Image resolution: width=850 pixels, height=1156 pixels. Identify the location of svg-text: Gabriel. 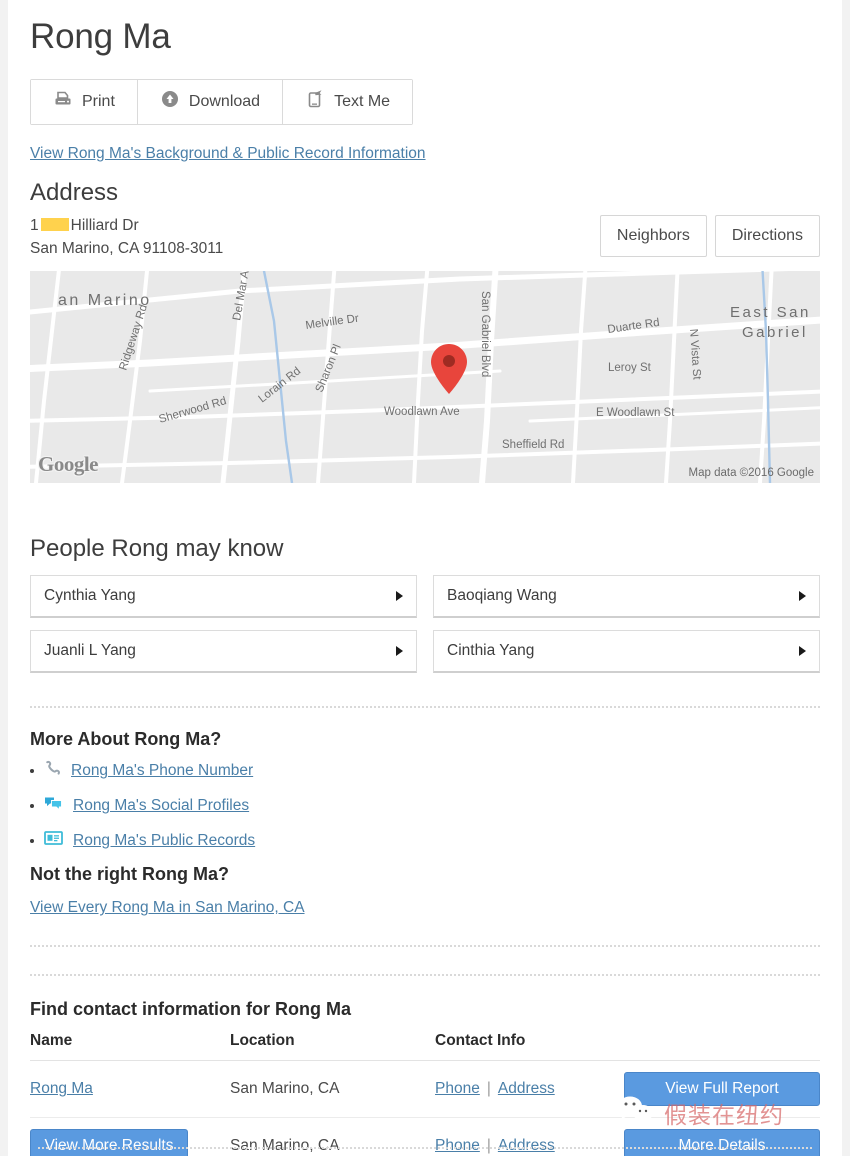
(775, 332).